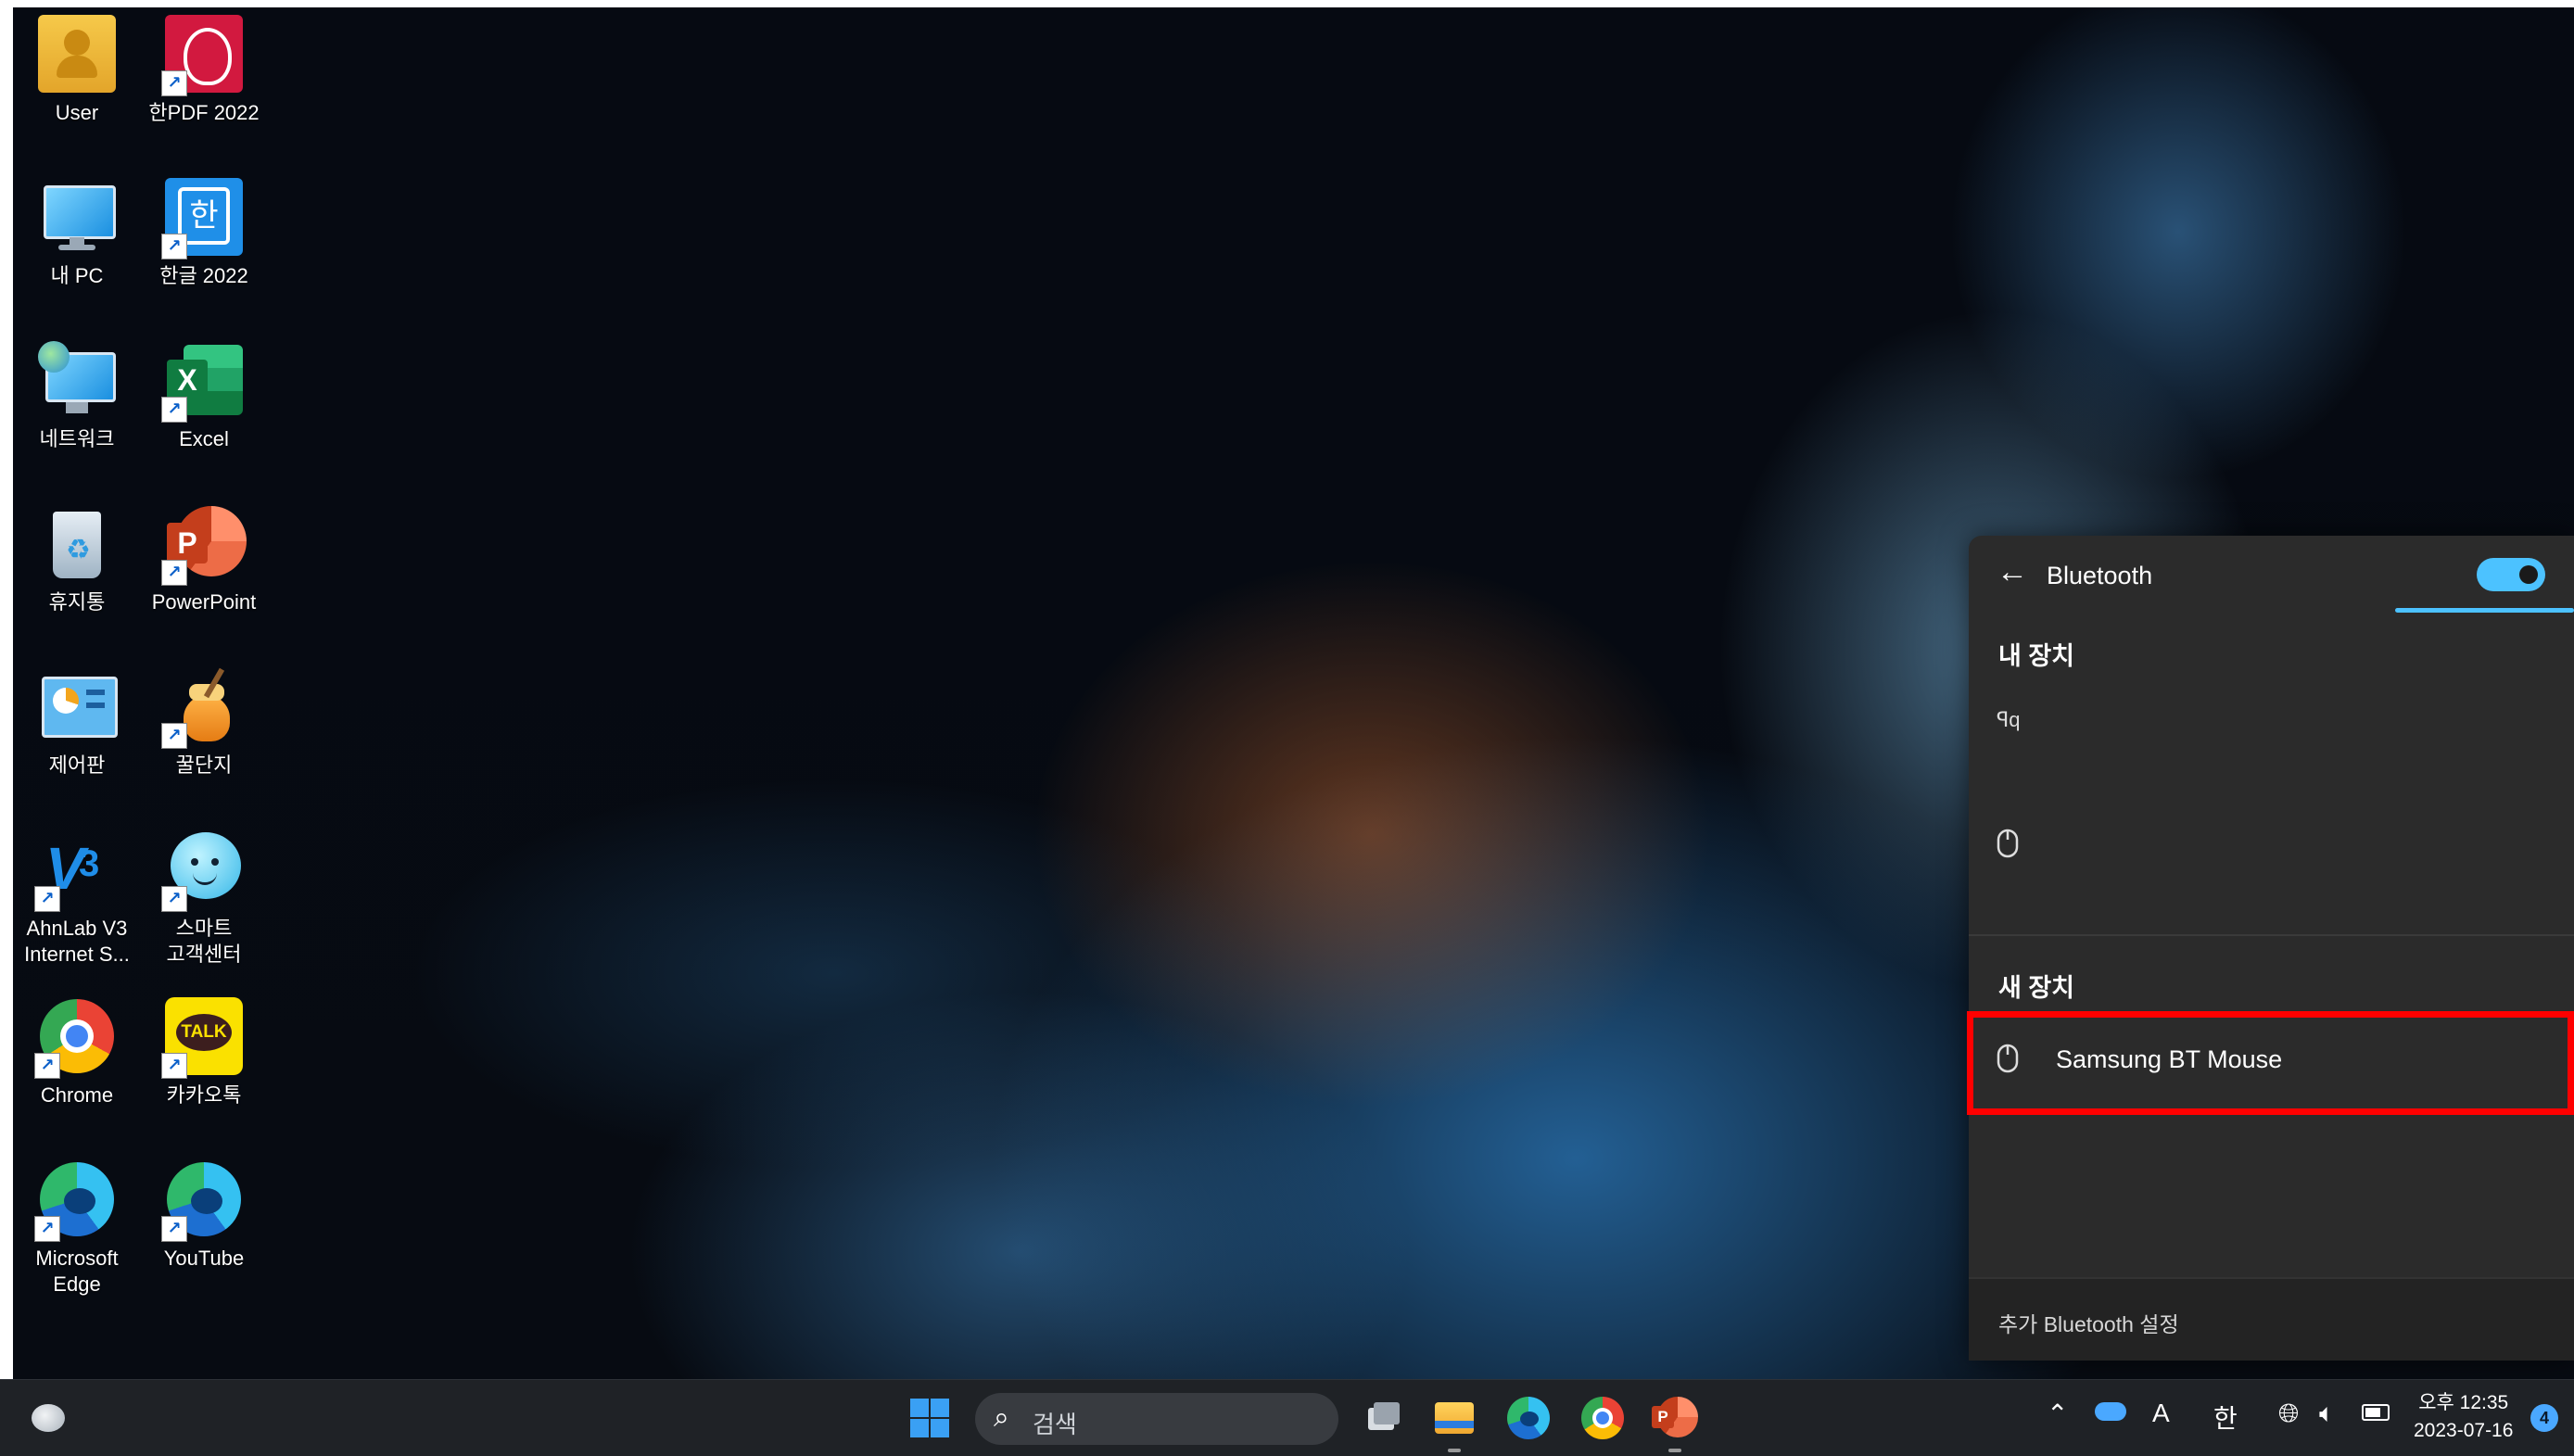 Image resolution: width=2574 pixels, height=1456 pixels. What do you see at coordinates (1528, 1418) in the screenshot?
I see `edge-taskbar-icon` at bounding box center [1528, 1418].